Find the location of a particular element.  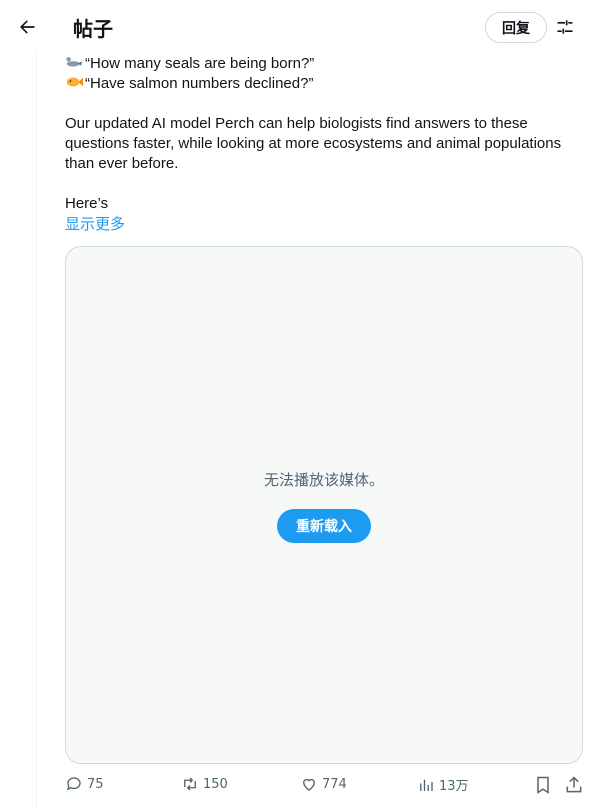

bookmark-icon is located at coordinates (543, 785).